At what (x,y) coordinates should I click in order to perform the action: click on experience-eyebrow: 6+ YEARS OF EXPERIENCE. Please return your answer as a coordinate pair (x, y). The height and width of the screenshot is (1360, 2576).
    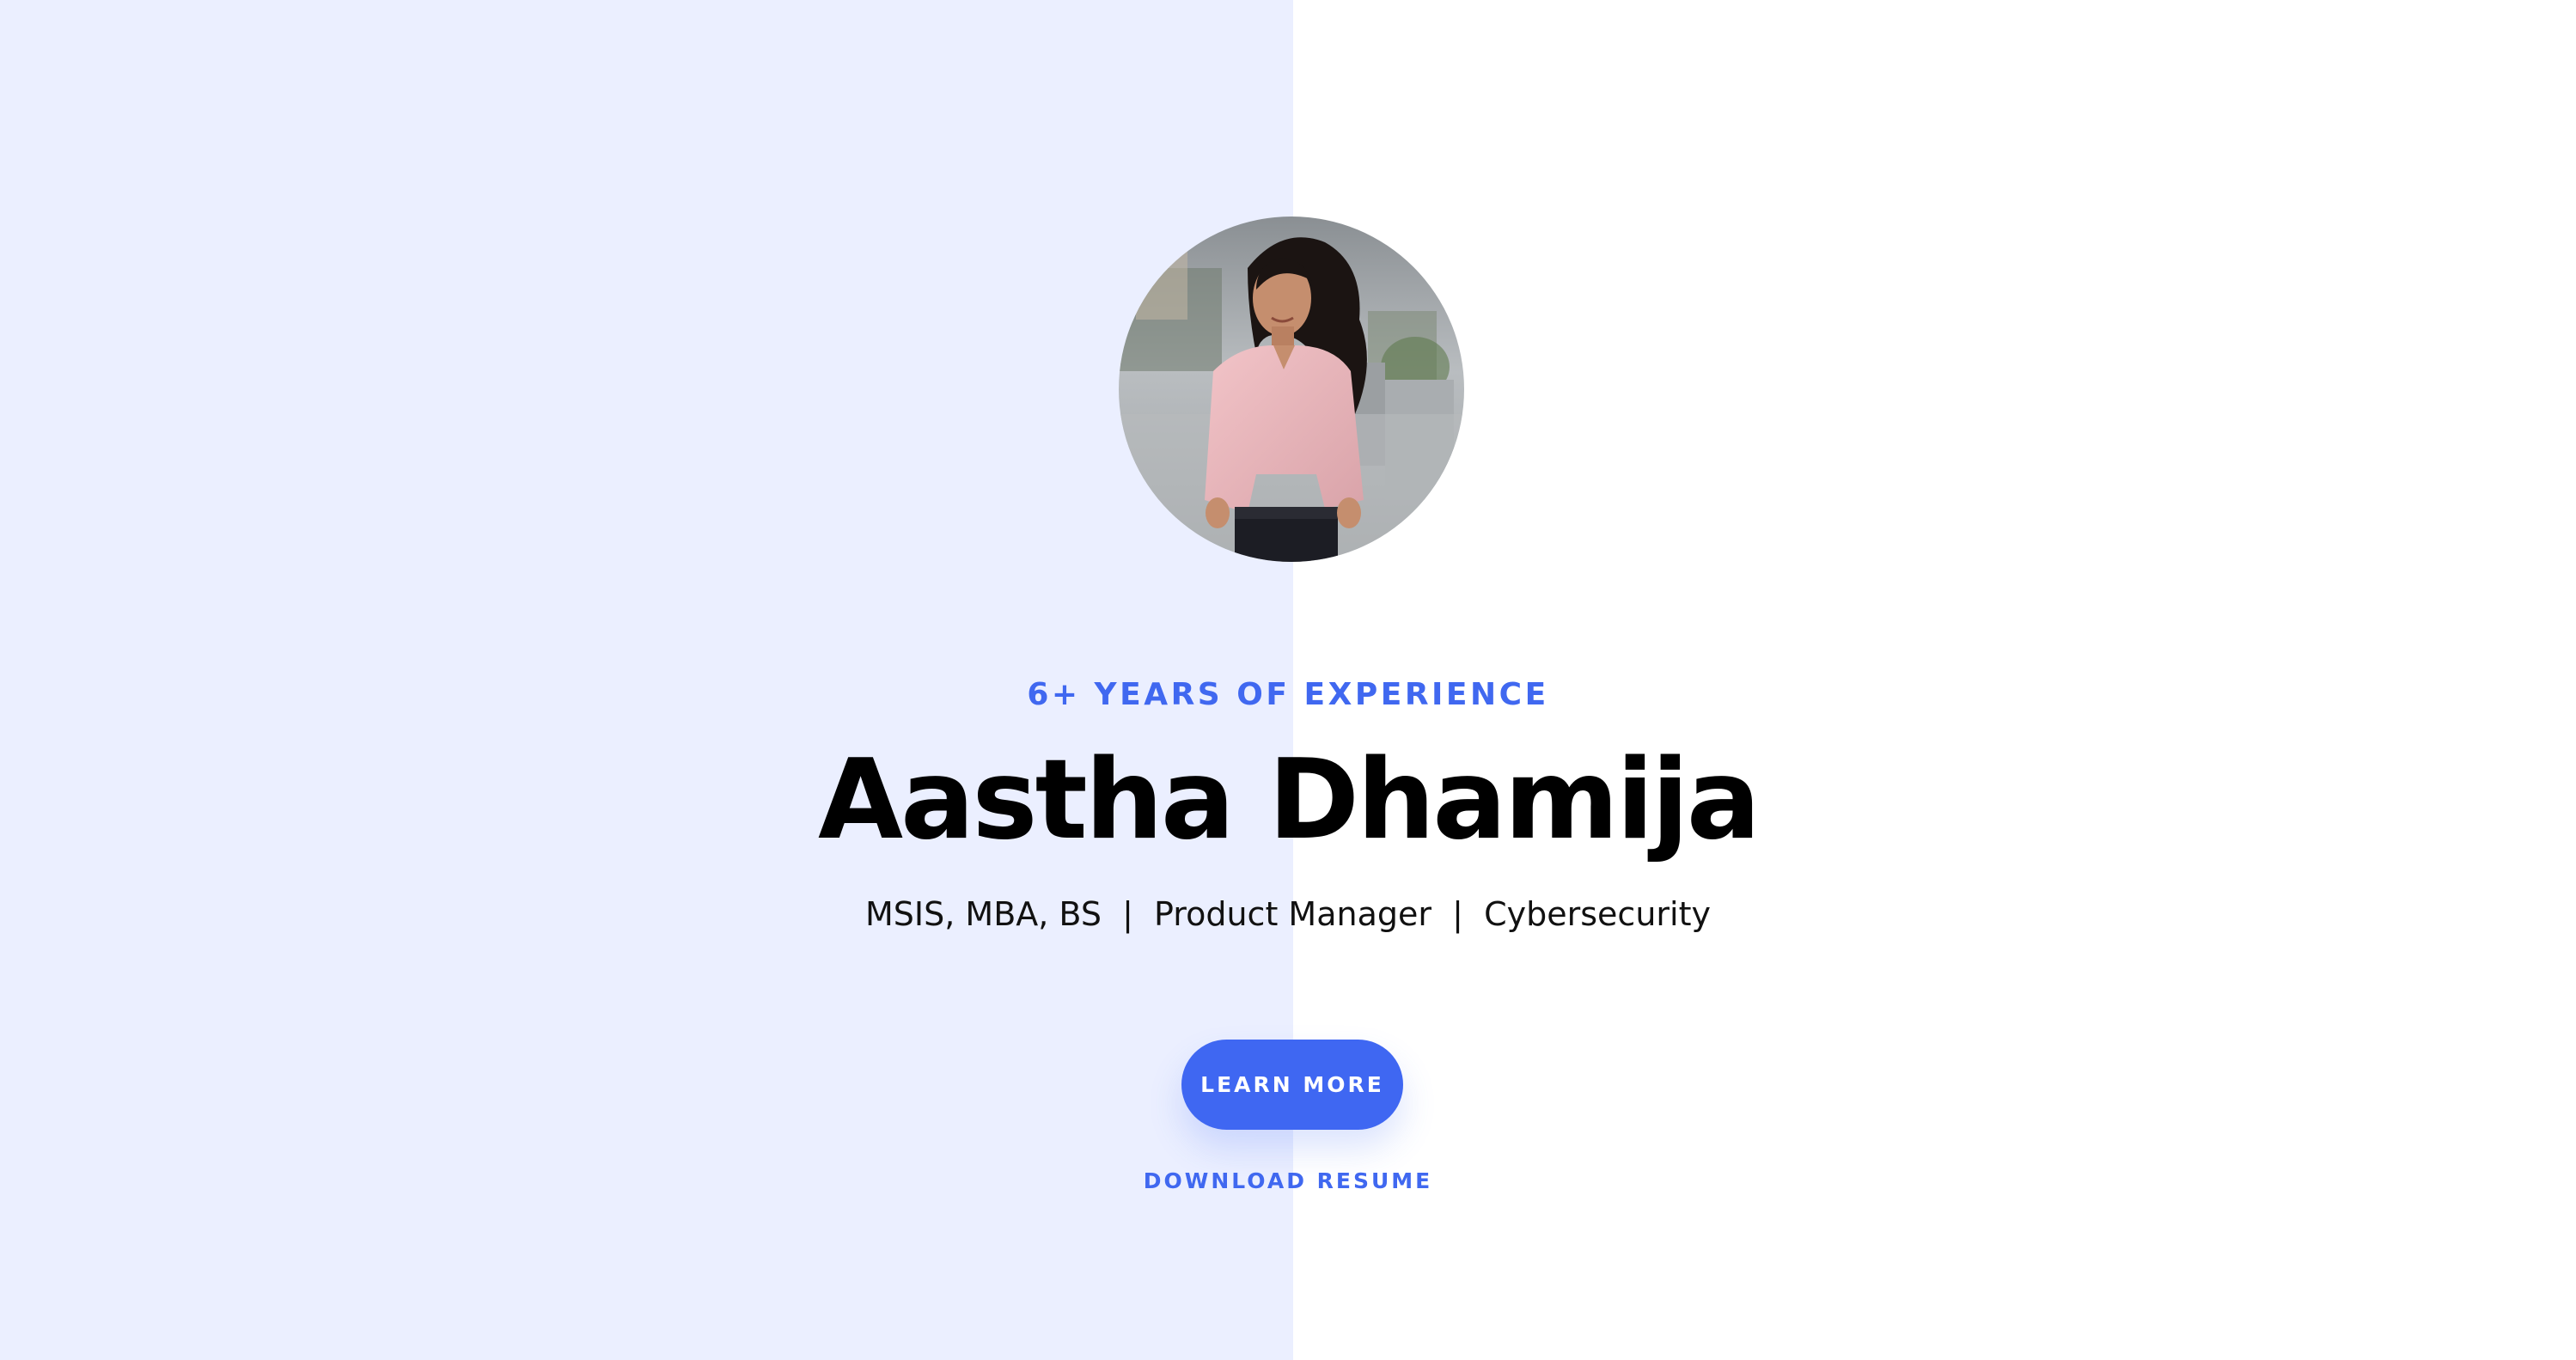
    Looking at the image, I should click on (1288, 694).